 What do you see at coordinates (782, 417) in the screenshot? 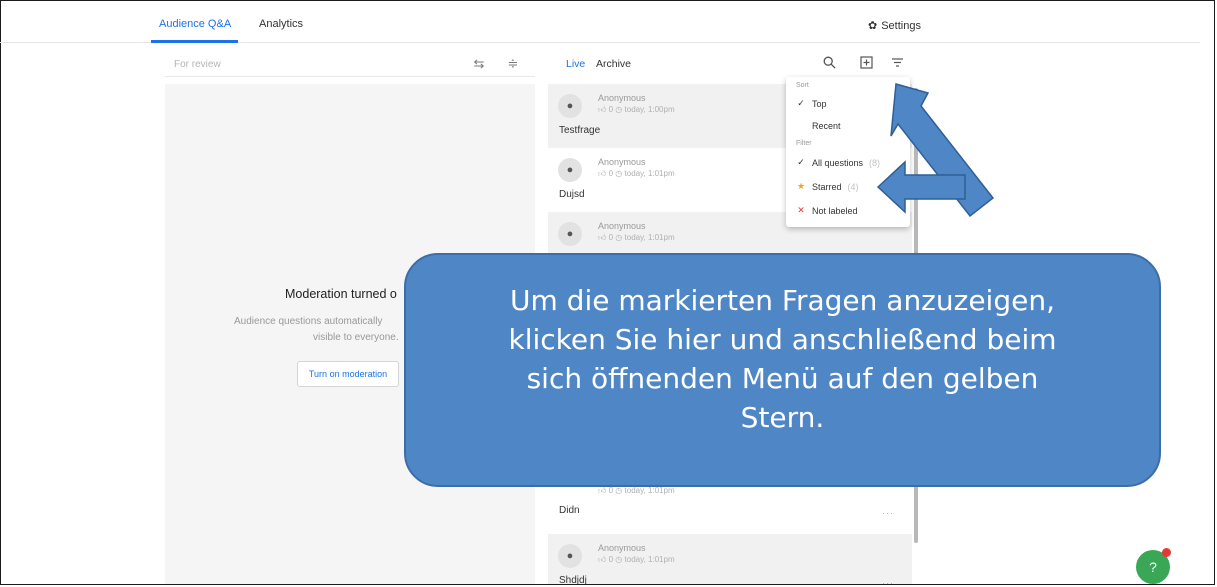
I see `callout-line-4: Stern.` at bounding box center [782, 417].